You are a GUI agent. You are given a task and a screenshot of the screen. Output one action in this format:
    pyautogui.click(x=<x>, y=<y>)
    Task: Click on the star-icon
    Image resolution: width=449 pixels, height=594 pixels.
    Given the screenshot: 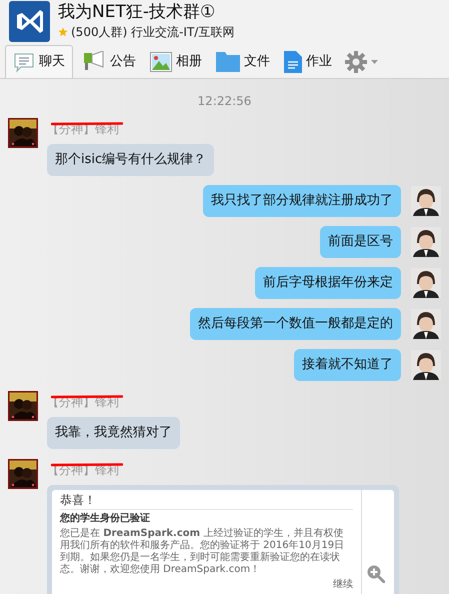 What is the action you would take?
    pyautogui.click(x=63, y=32)
    